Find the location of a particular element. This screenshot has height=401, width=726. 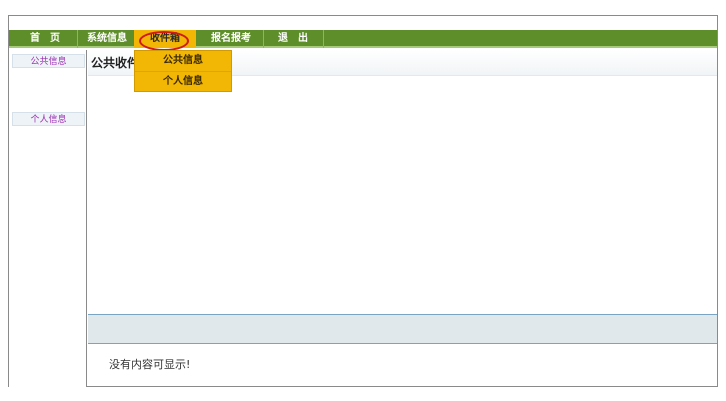

sidebar-item-personal-info: 个人信息 is located at coordinates (48, 119).